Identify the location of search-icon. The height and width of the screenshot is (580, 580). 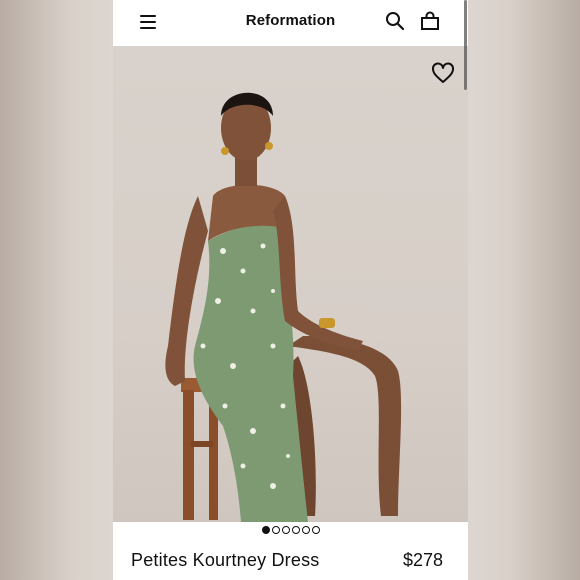
(395, 21).